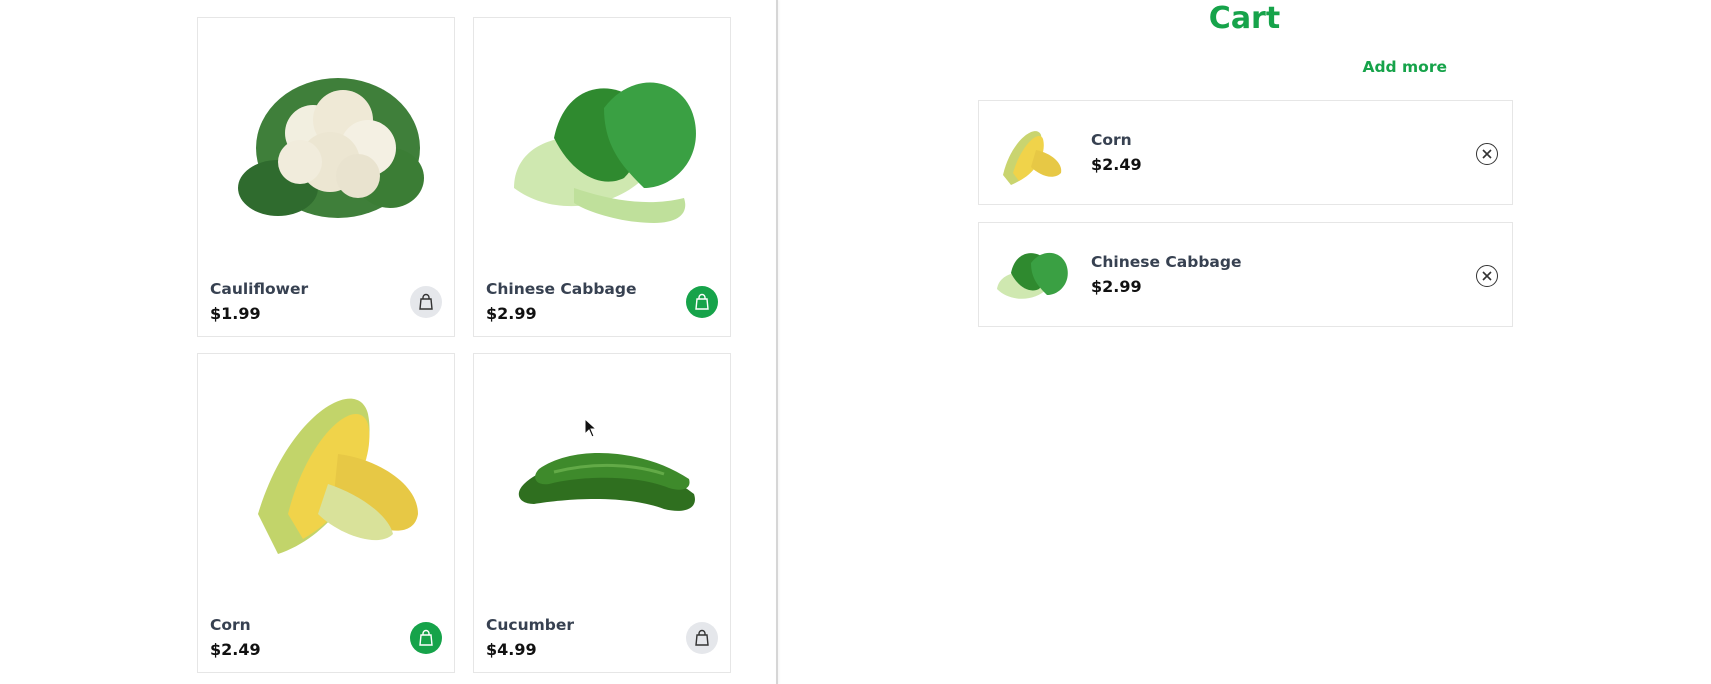 The height and width of the screenshot is (684, 1711). Describe the element at coordinates (1111, 140) in the screenshot. I see `cart-item-name: Corn` at that location.